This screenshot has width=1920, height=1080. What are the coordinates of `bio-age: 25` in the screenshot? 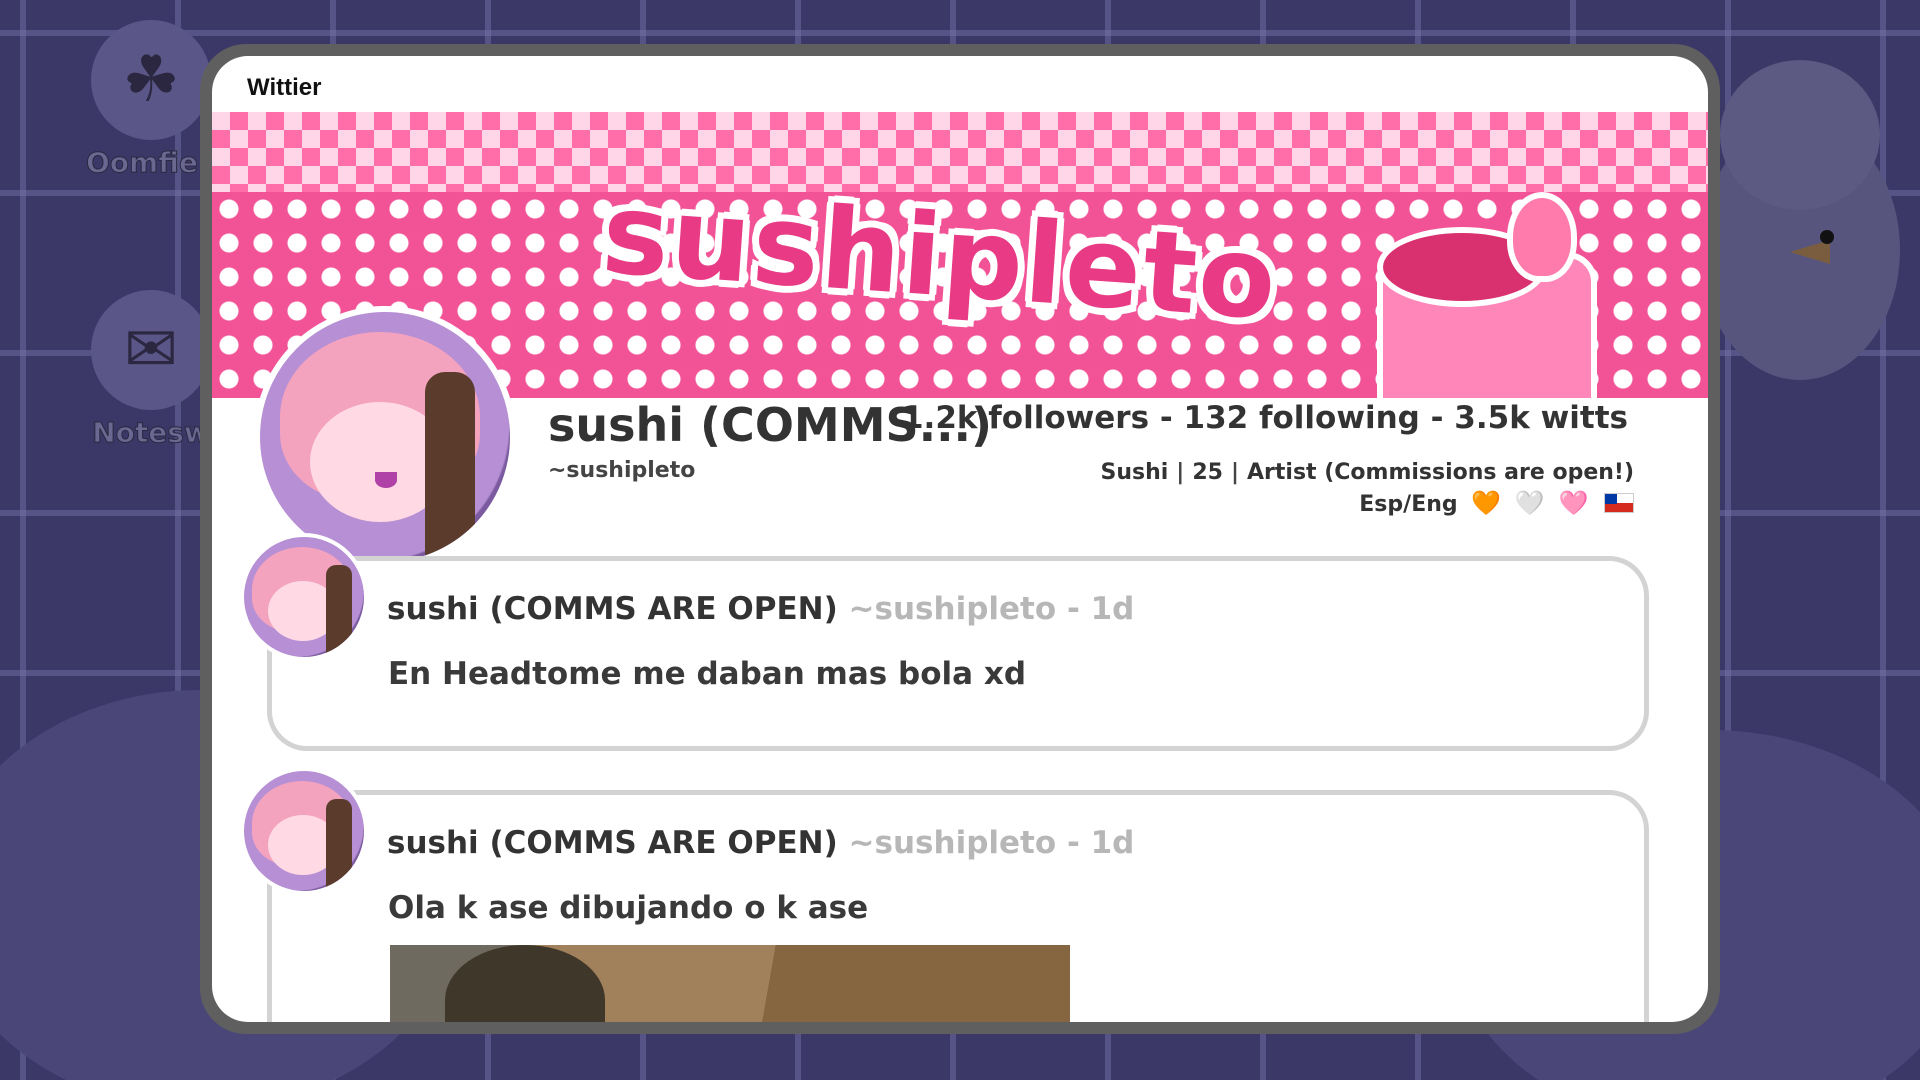 It's located at (1207, 472).